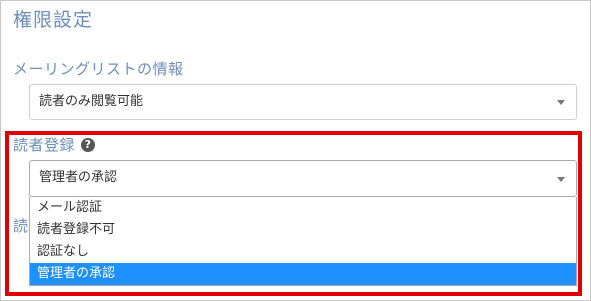 Image resolution: width=591 pixels, height=301 pixels. I want to click on option-mail-auth: メール認証, so click(303, 208).